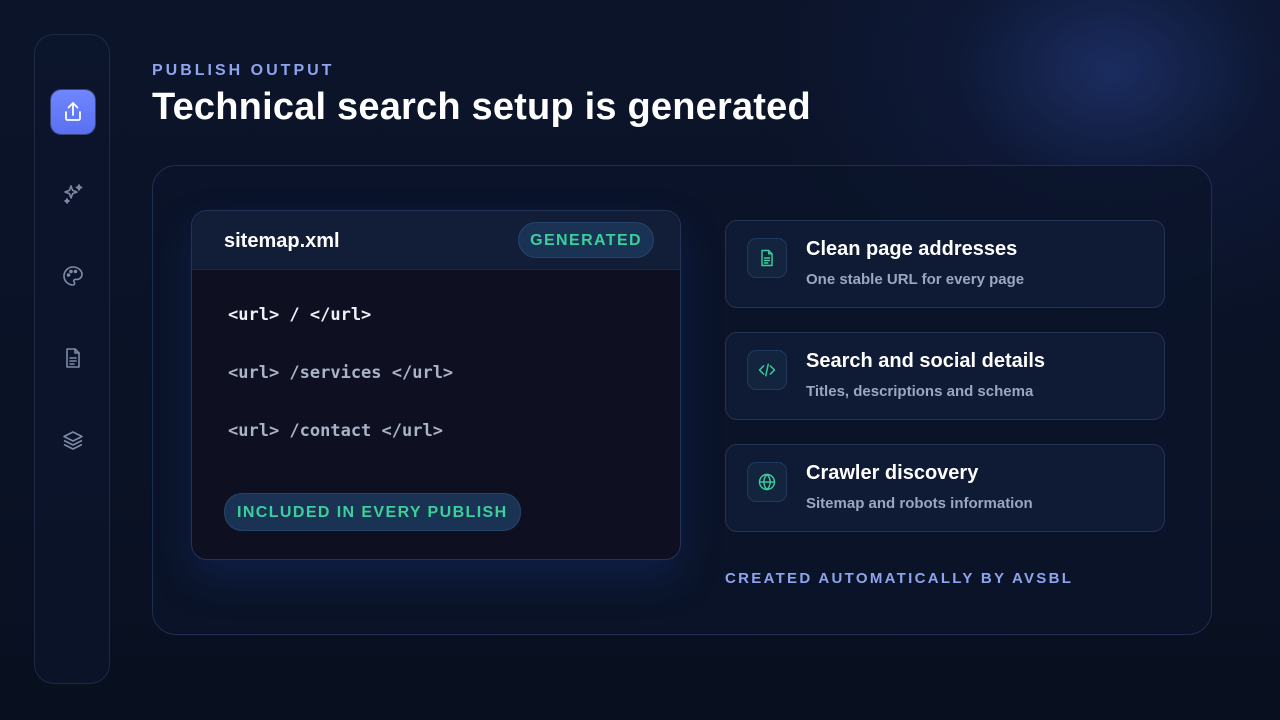 The image size is (1280, 720). Describe the element at coordinates (372, 512) in the screenshot. I see `included-badge: INCLUDED IN EVERY PUBLISH` at that location.